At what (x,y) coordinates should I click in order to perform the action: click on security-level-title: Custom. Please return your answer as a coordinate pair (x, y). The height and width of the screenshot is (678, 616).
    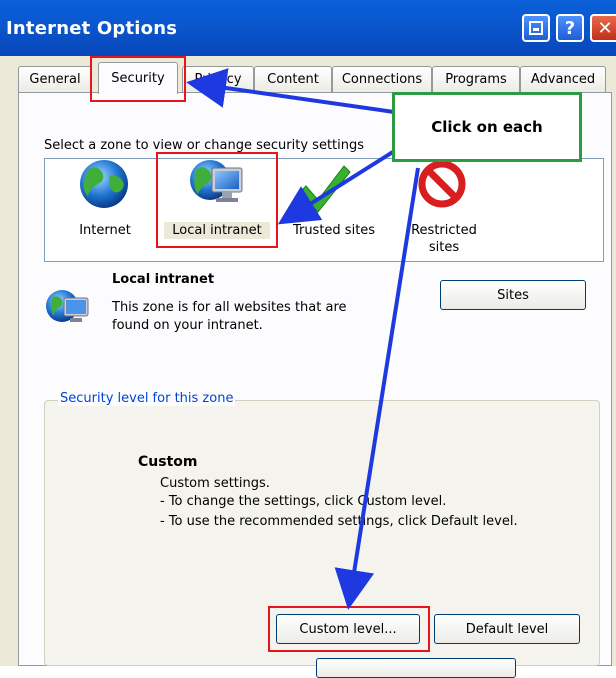
    Looking at the image, I should click on (168, 462).